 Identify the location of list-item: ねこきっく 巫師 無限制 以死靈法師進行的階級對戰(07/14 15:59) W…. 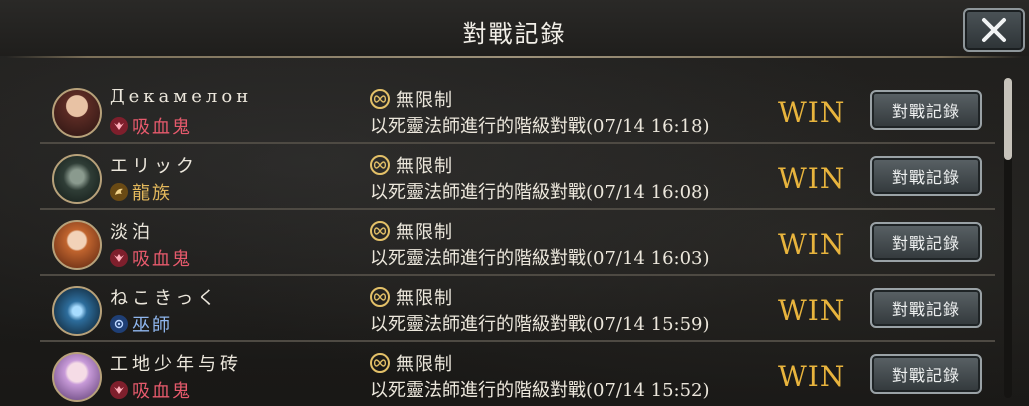
(517, 310).